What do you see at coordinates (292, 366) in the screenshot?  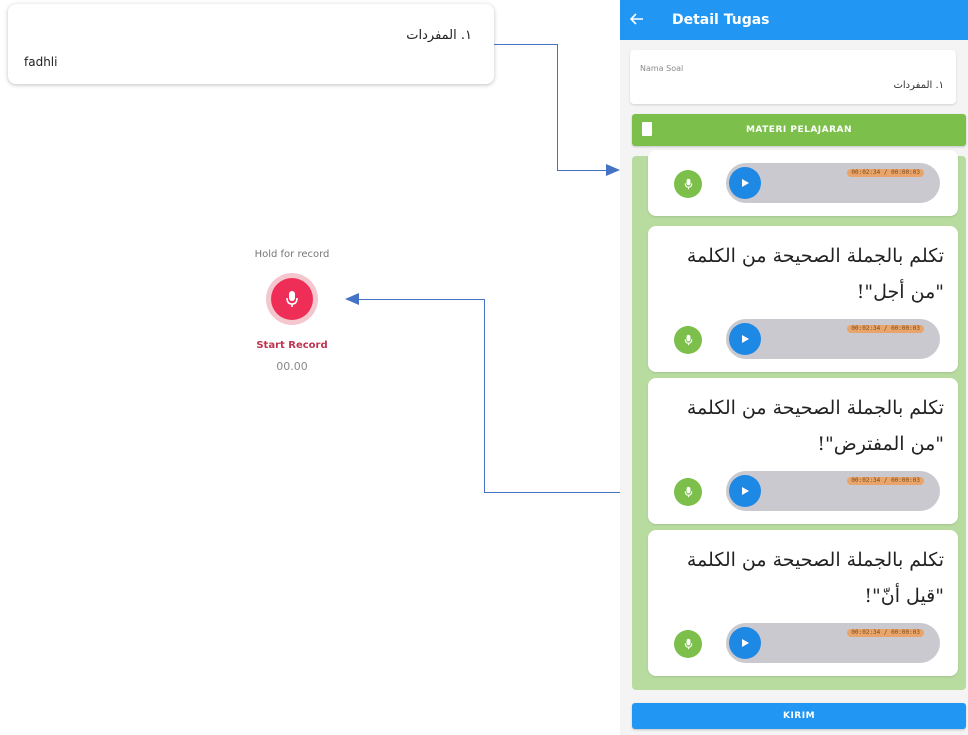 I see `record-timer: 00.00` at bounding box center [292, 366].